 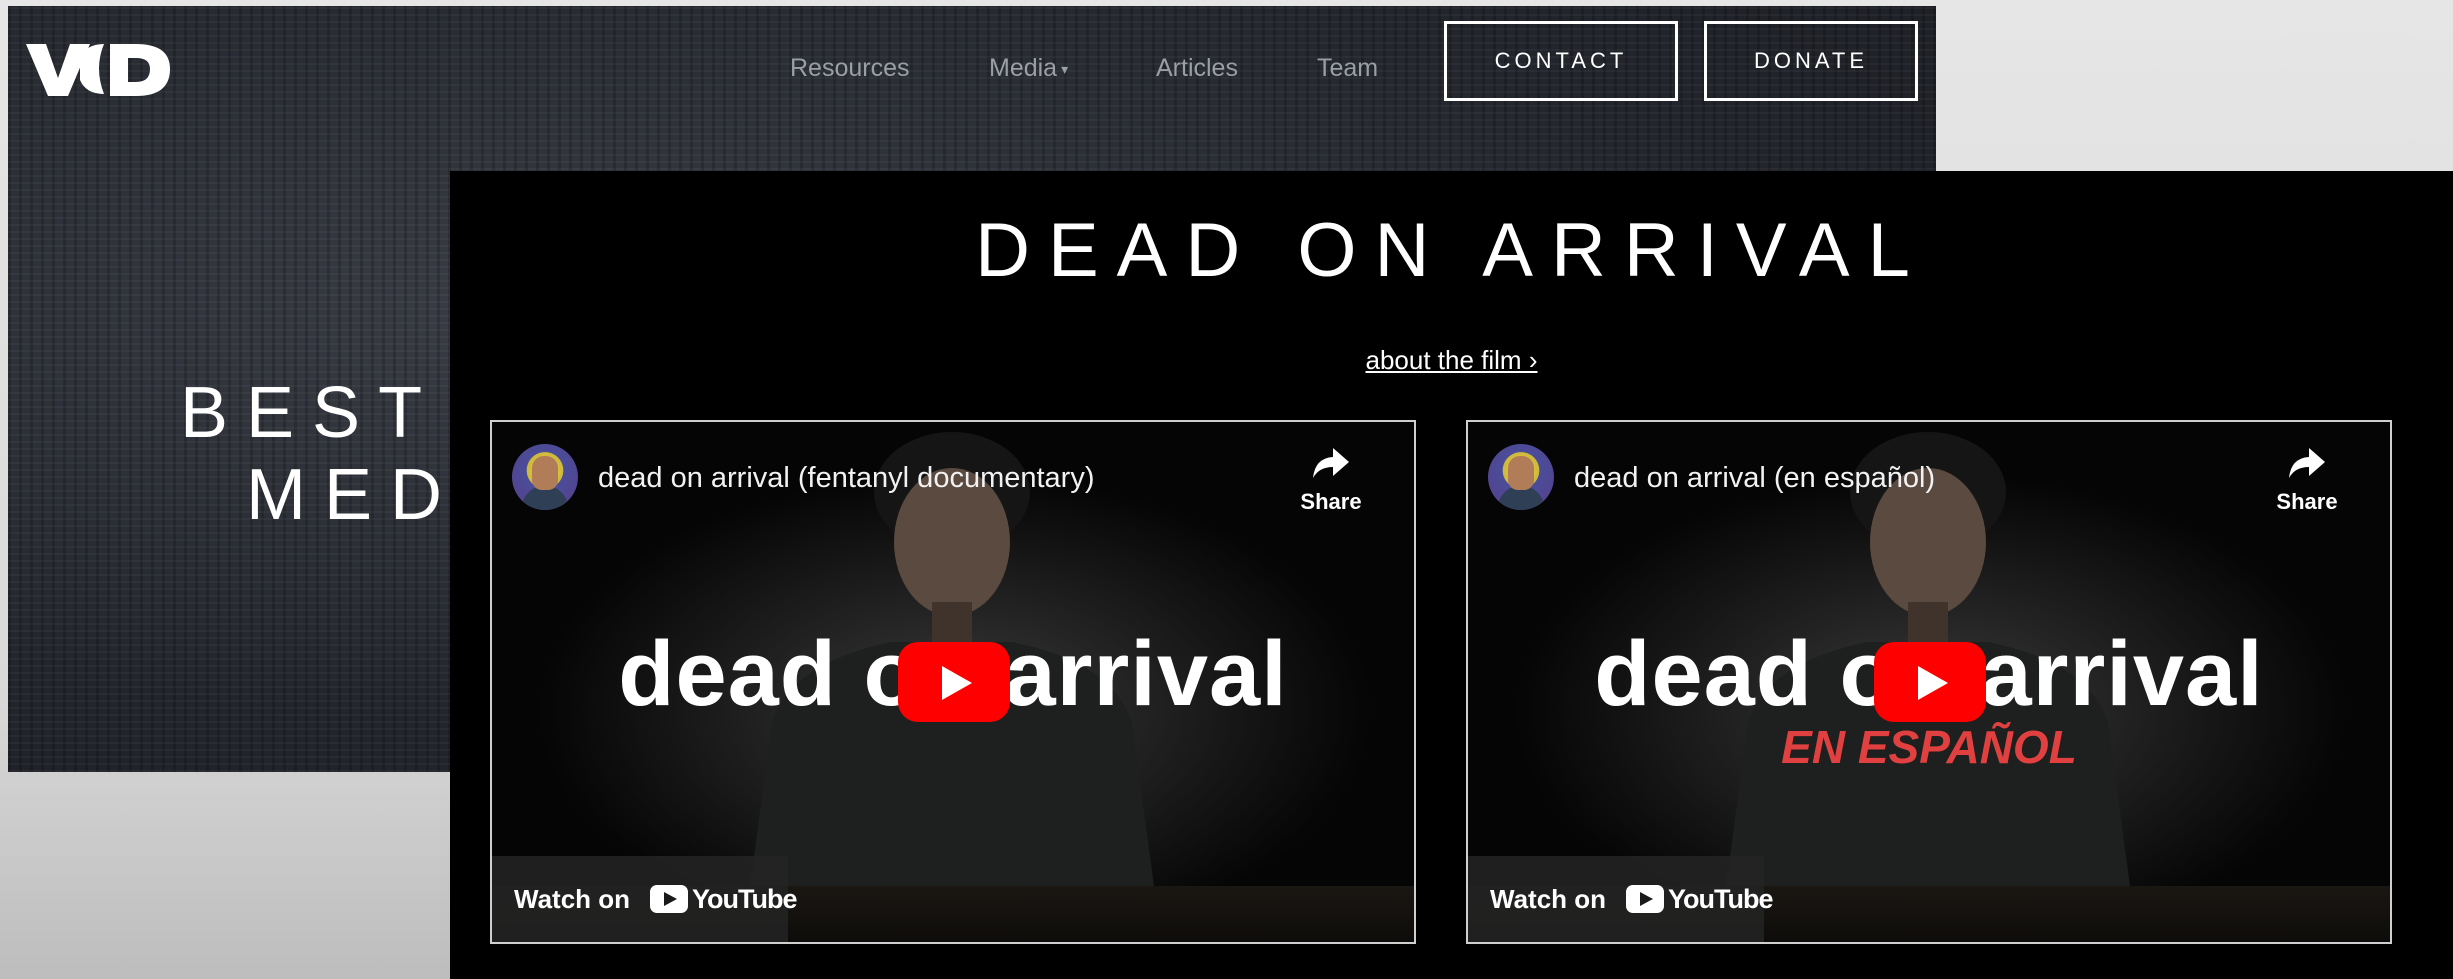 I want to click on contact-button: CONTACT, so click(x=1561, y=61).